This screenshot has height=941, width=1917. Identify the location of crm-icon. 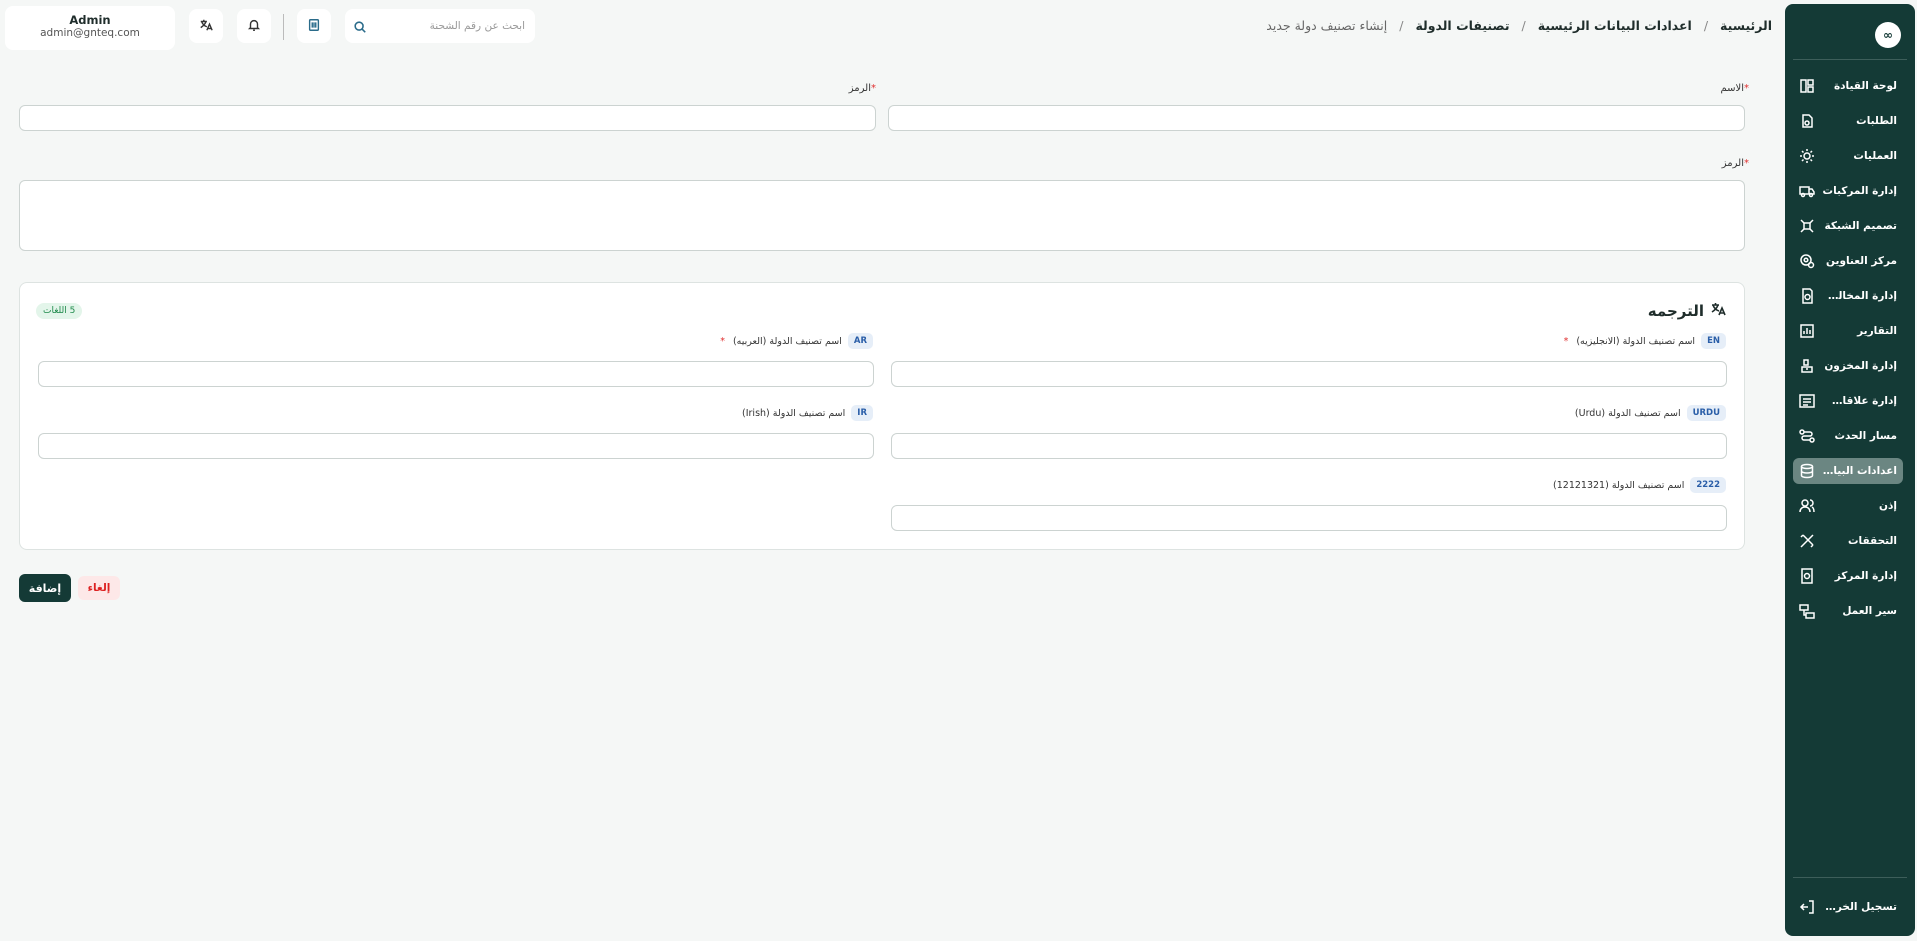
(1807, 401).